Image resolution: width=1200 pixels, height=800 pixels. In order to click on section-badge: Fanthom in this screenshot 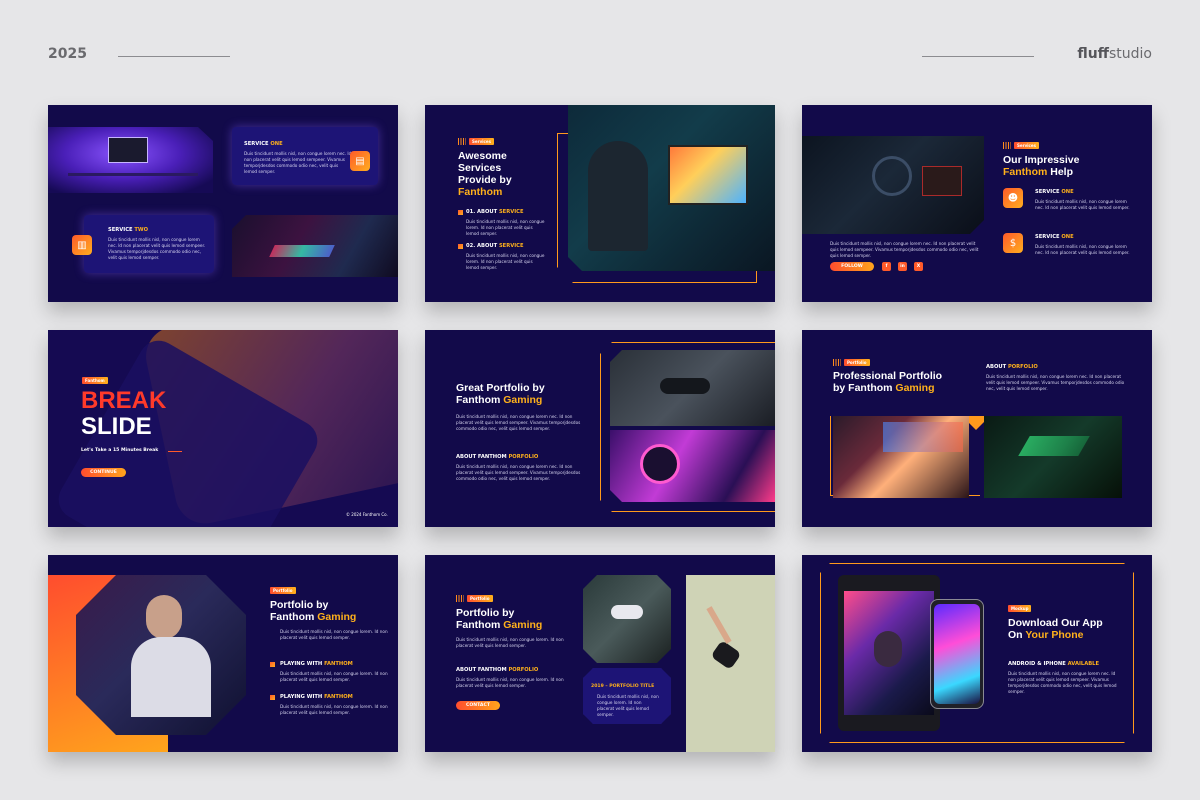, I will do `click(95, 380)`.